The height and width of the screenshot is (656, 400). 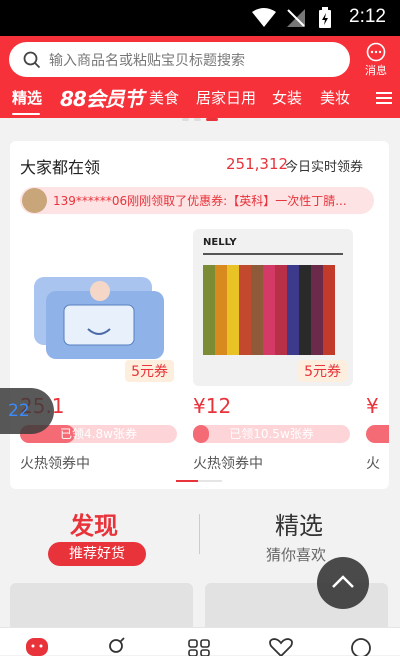 What do you see at coordinates (376, 52) in the screenshot?
I see `message-icon` at bounding box center [376, 52].